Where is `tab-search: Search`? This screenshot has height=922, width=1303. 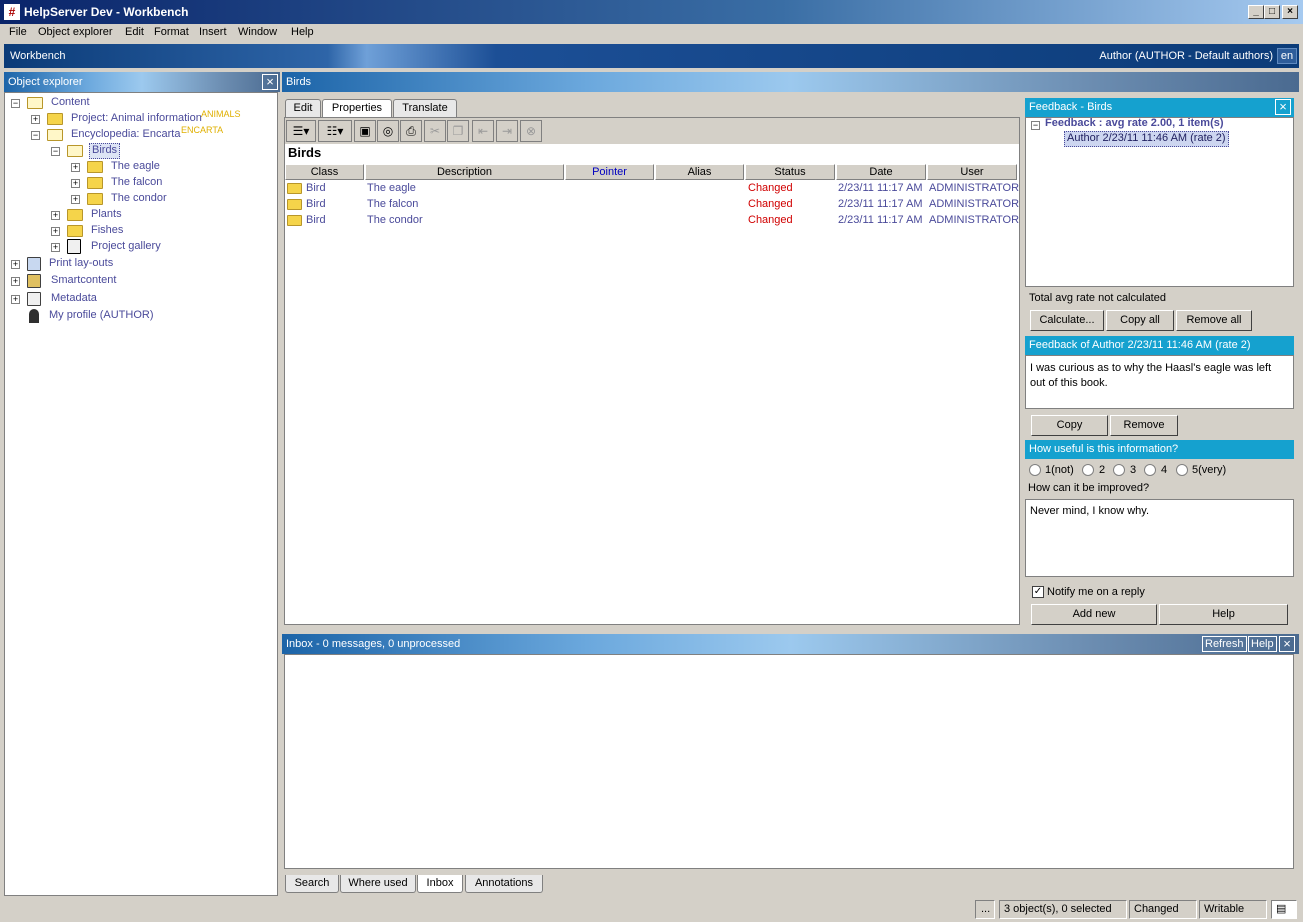
tab-search: Search is located at coordinates (312, 884).